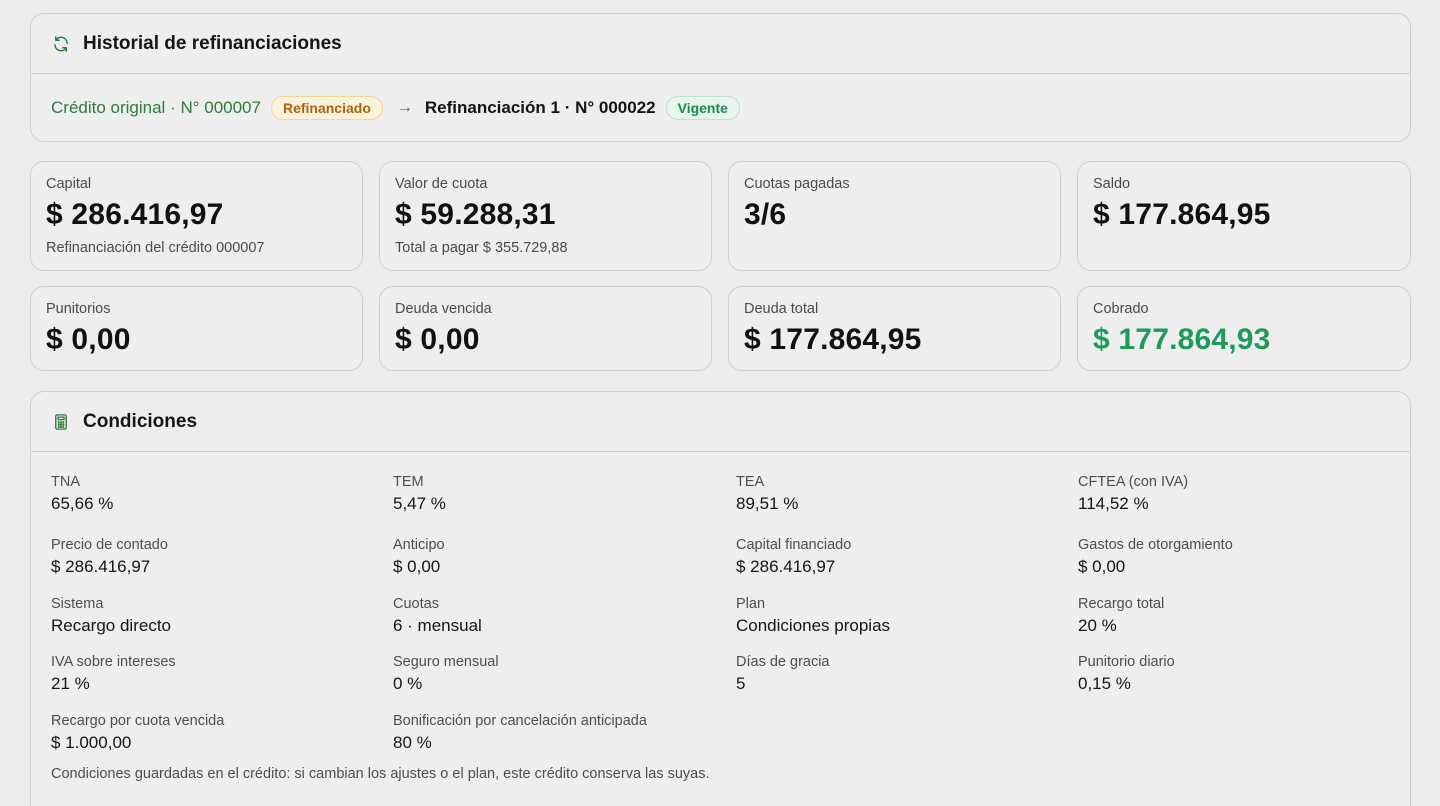 This screenshot has width=1440, height=806. I want to click on condition-label: Punitorio diario, so click(1126, 662).